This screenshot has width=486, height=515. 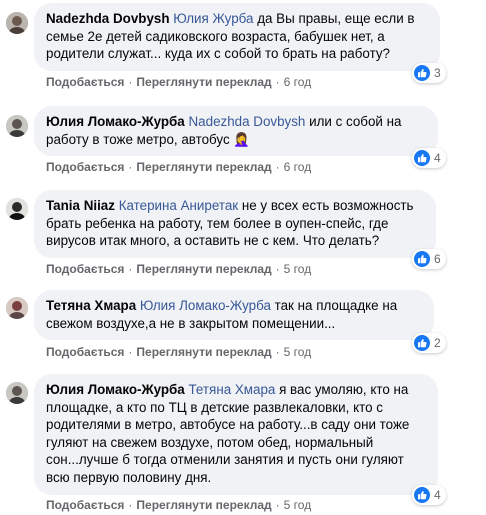 What do you see at coordinates (178, 205) in the screenshot?
I see `comment-mention: Катерина Аниретак` at bounding box center [178, 205].